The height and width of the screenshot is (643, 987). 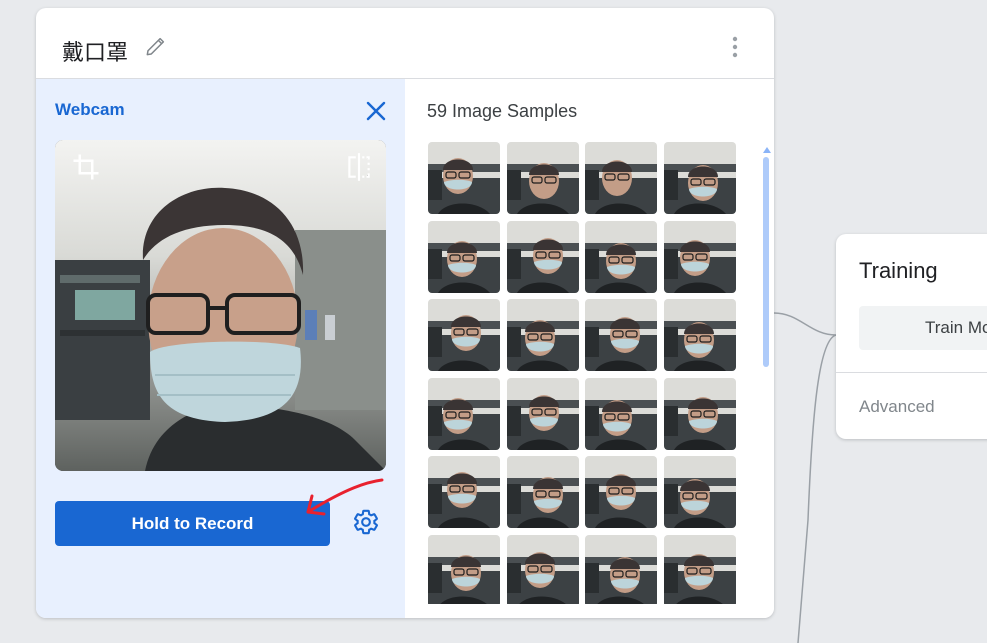 I want to click on training-card: Training Train Model Advanced, so click(x=911, y=336).